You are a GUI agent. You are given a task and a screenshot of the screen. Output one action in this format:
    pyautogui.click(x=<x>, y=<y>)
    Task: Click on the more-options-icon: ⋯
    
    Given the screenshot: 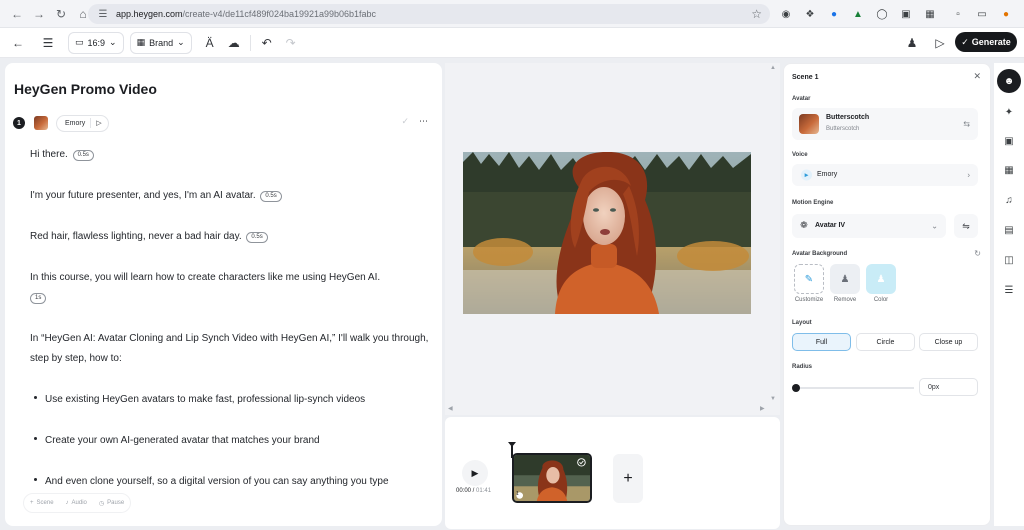 What is the action you would take?
    pyautogui.click(x=423, y=121)
    